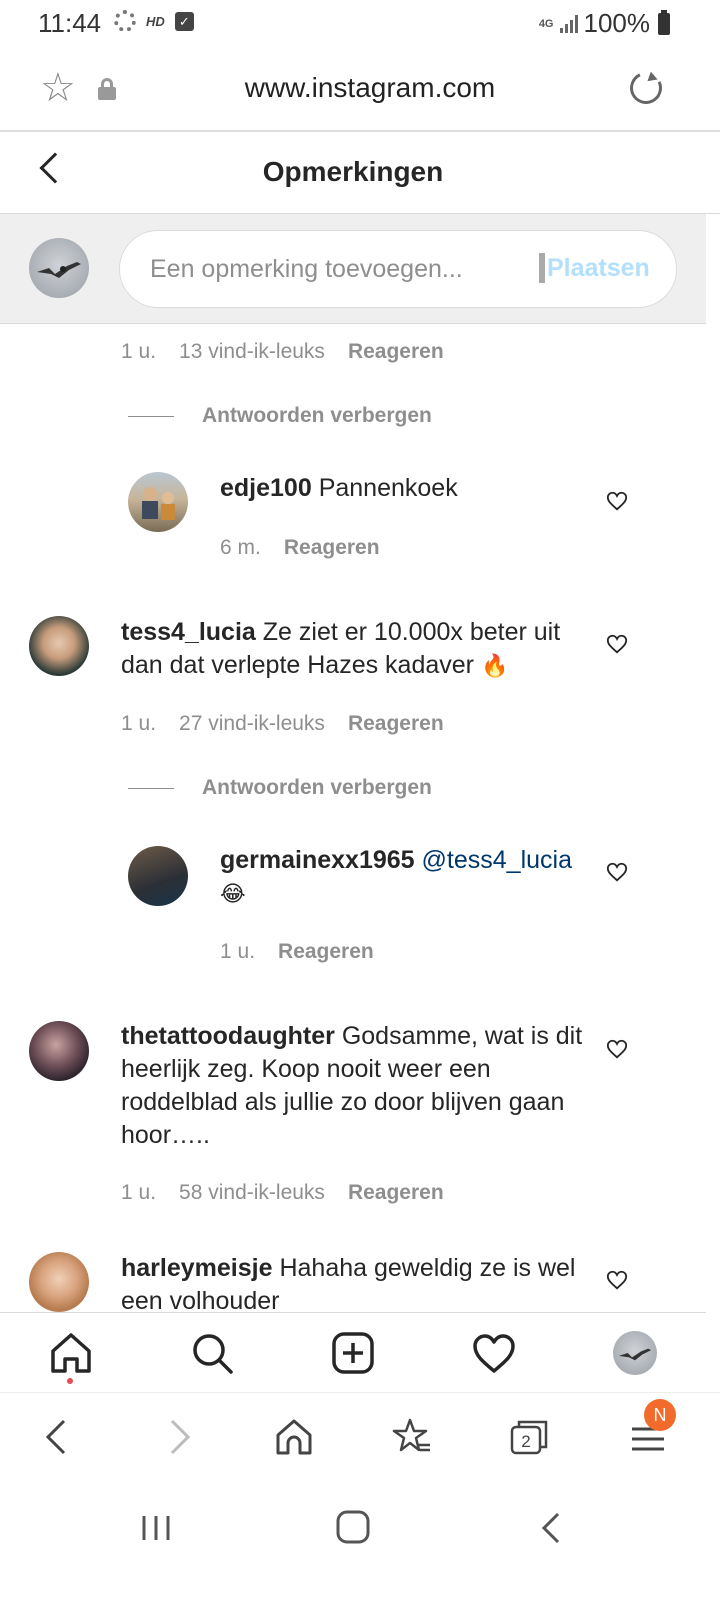  I want to click on comment-likes: 58 vind-ik-leuks, so click(252, 1193).